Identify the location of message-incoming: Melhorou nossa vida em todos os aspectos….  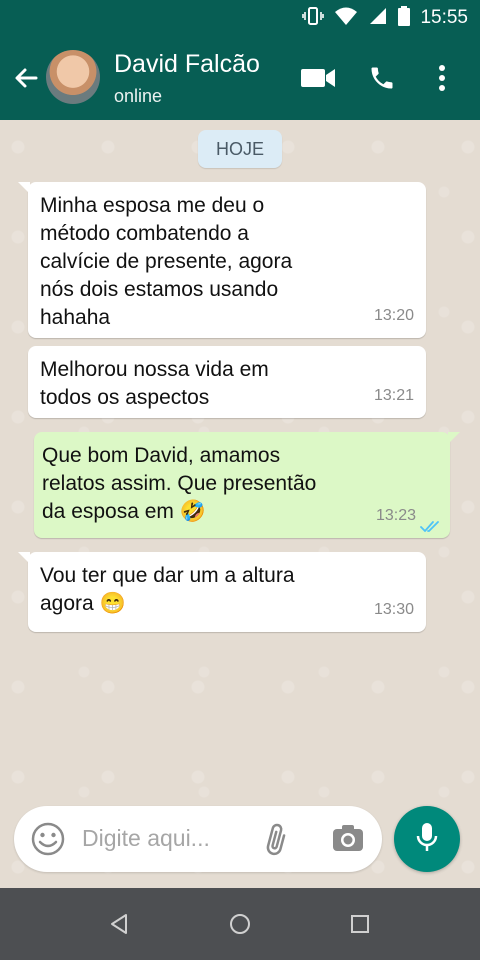
(227, 382).